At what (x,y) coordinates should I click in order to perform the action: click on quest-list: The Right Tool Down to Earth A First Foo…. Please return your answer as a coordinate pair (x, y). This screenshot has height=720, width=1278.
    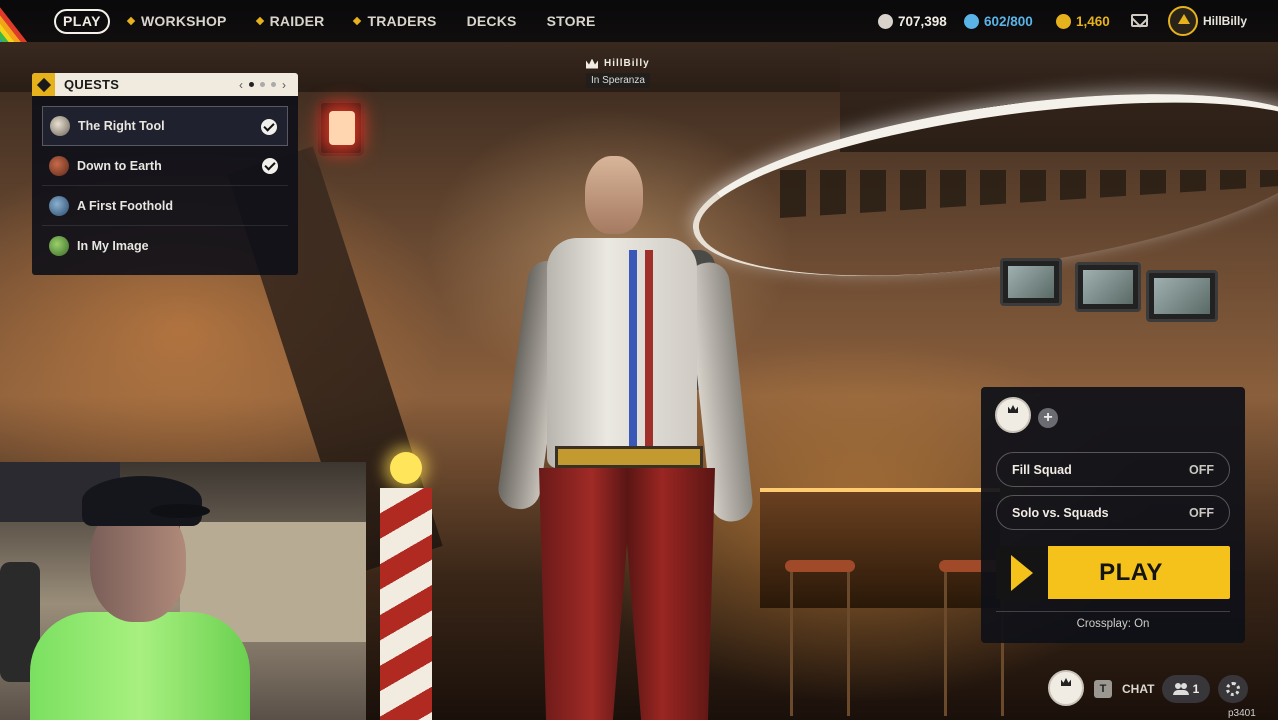
    Looking at the image, I should click on (165, 181).